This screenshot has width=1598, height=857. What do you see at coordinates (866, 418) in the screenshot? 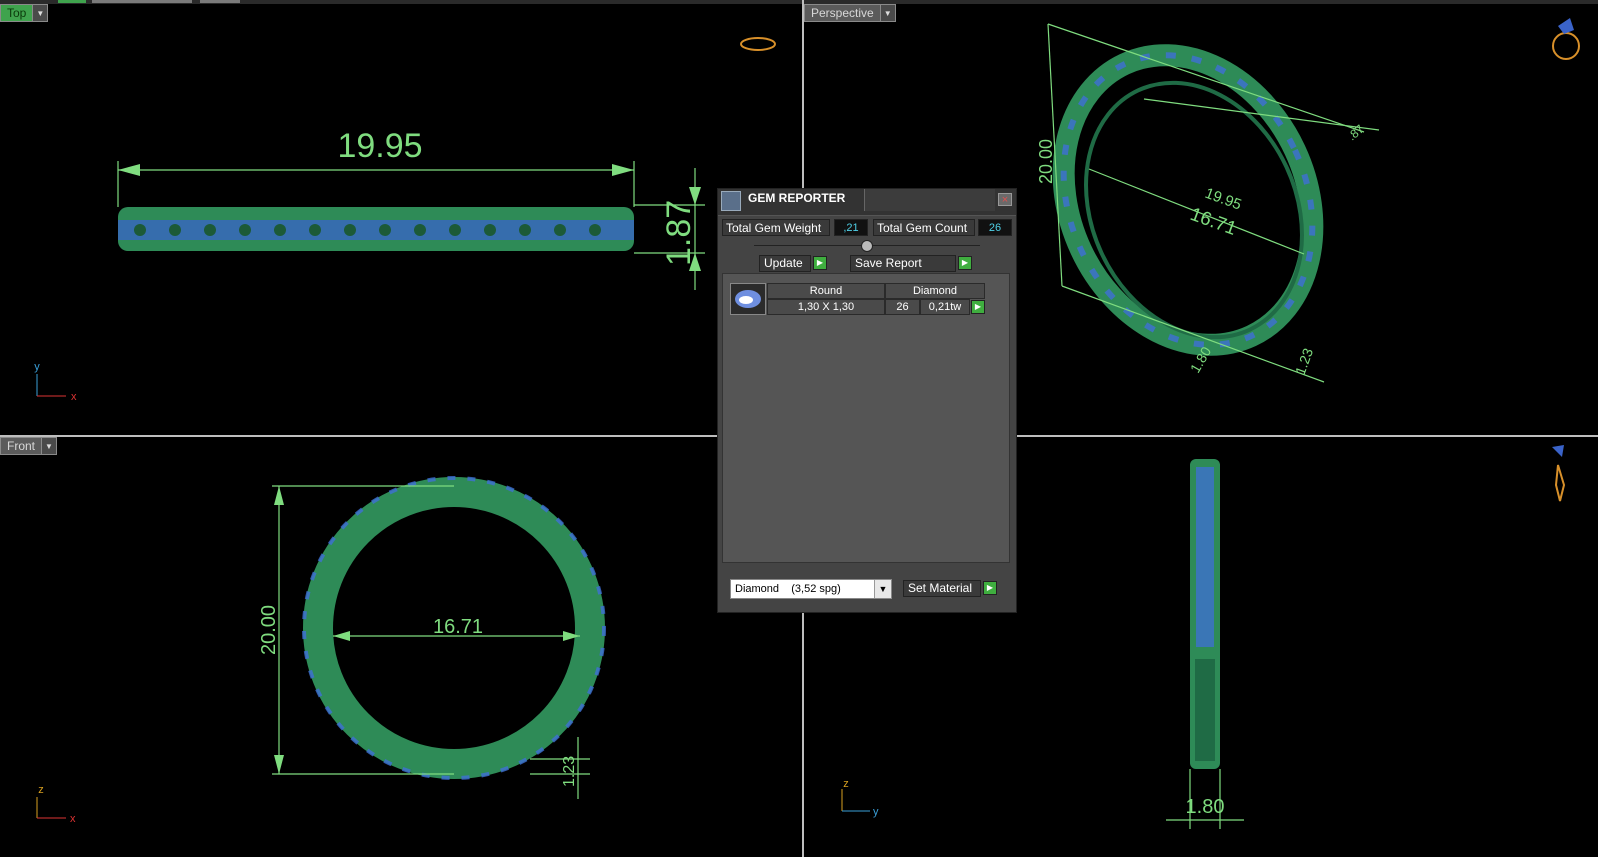
I see `gem-list-area: Round Diamond 1,30 X 1,30 26 0,21tw ▶` at bounding box center [866, 418].